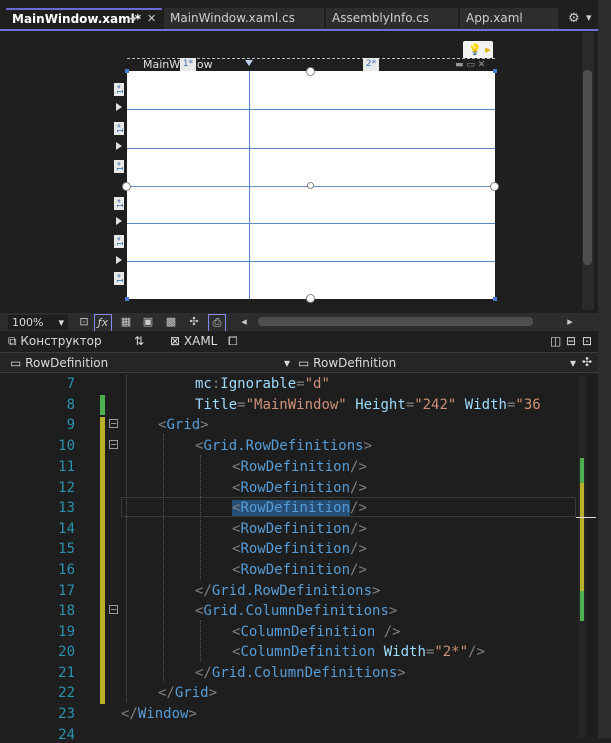 Image resolution: width=611 pixels, height=743 pixels. Describe the element at coordinates (316, 632) in the screenshot. I see `code-line: <ColumnDefinition />` at that location.